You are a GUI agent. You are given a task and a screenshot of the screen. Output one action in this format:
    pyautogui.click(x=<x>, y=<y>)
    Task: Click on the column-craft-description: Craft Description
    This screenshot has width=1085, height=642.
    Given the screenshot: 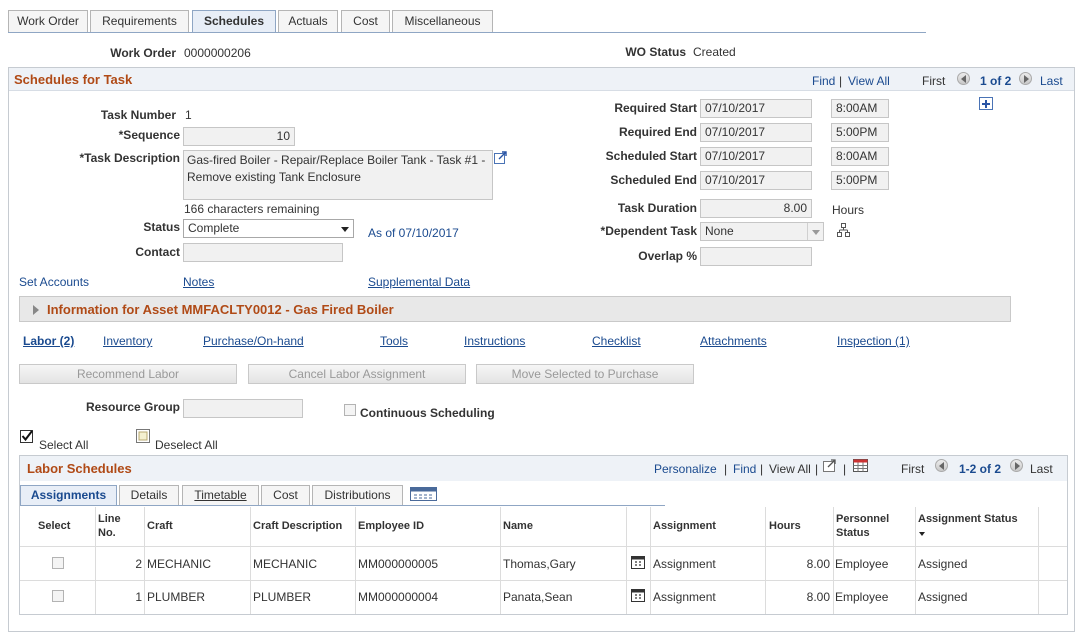 What is the action you would take?
    pyautogui.click(x=297, y=526)
    